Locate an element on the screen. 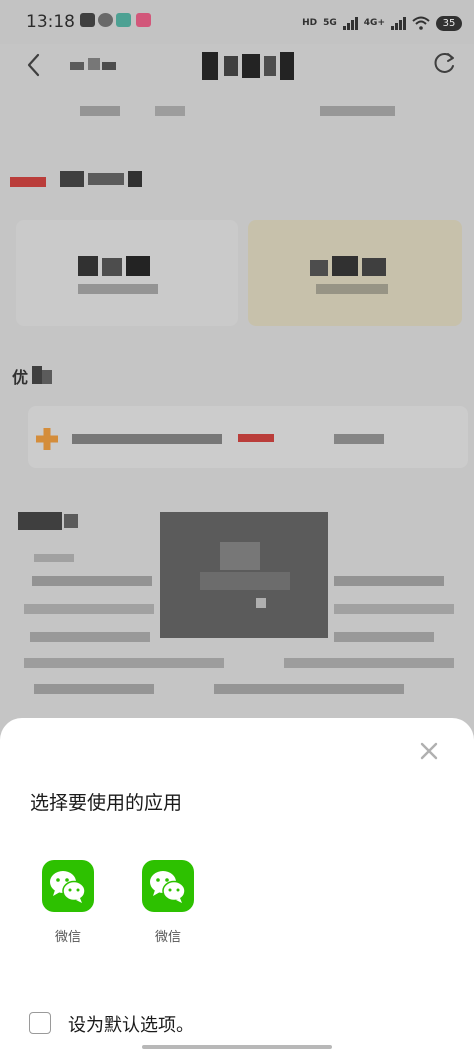 This screenshot has height=1053, width=474. battery-icon: 35 is located at coordinates (449, 23).